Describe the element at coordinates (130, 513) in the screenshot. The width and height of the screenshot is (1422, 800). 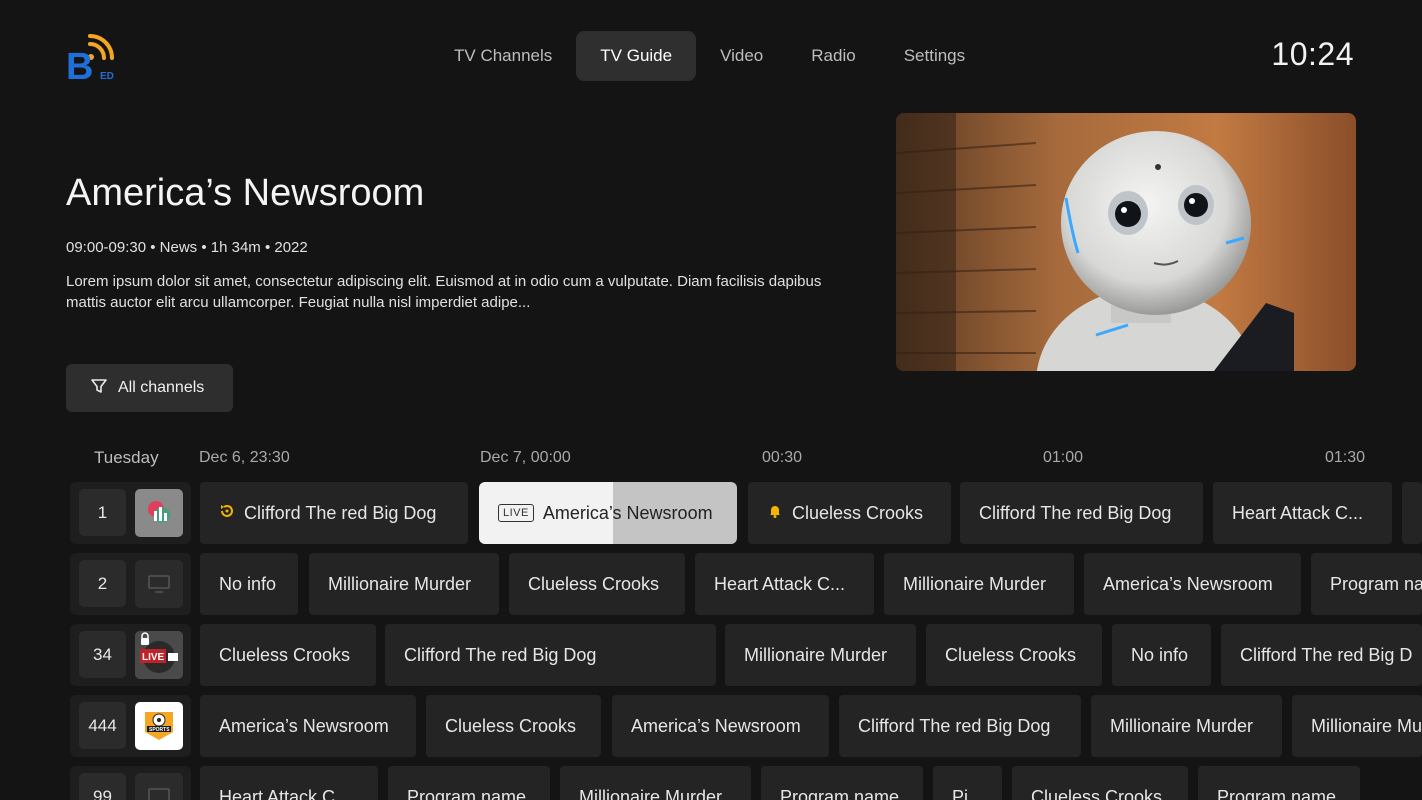
I see `channel-cell: 1` at that location.